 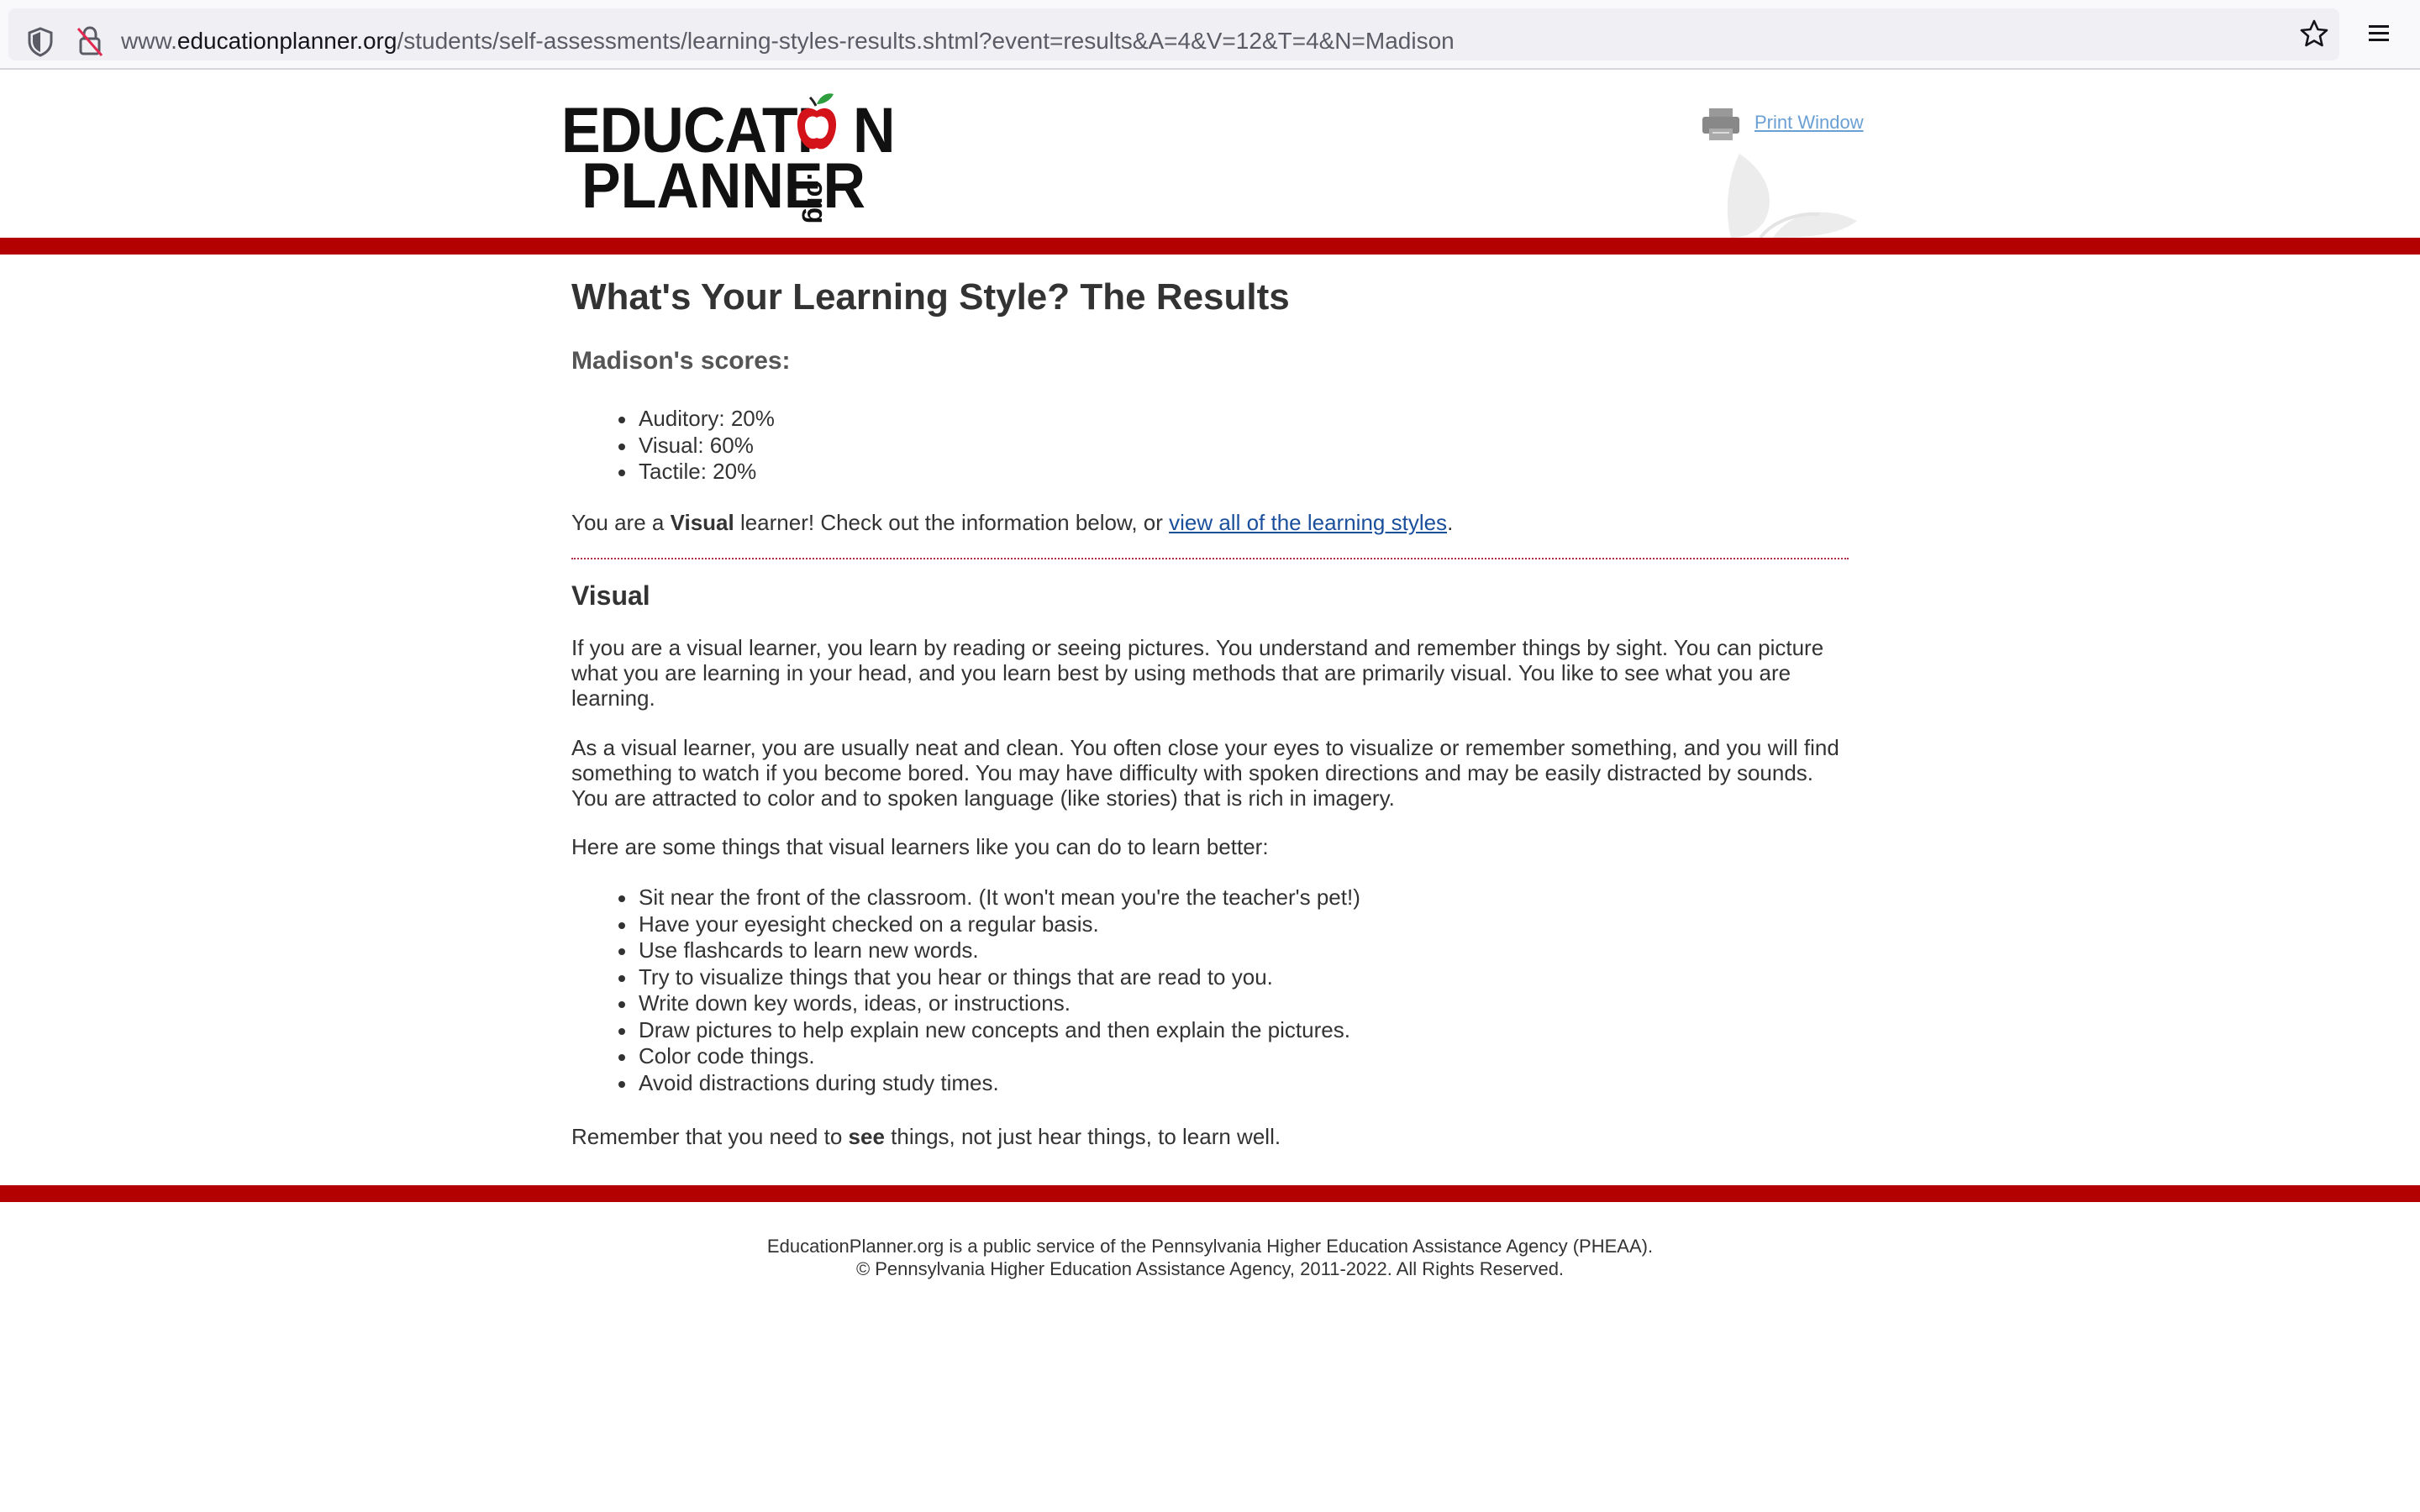 I want to click on star-icon, so click(x=2314, y=35).